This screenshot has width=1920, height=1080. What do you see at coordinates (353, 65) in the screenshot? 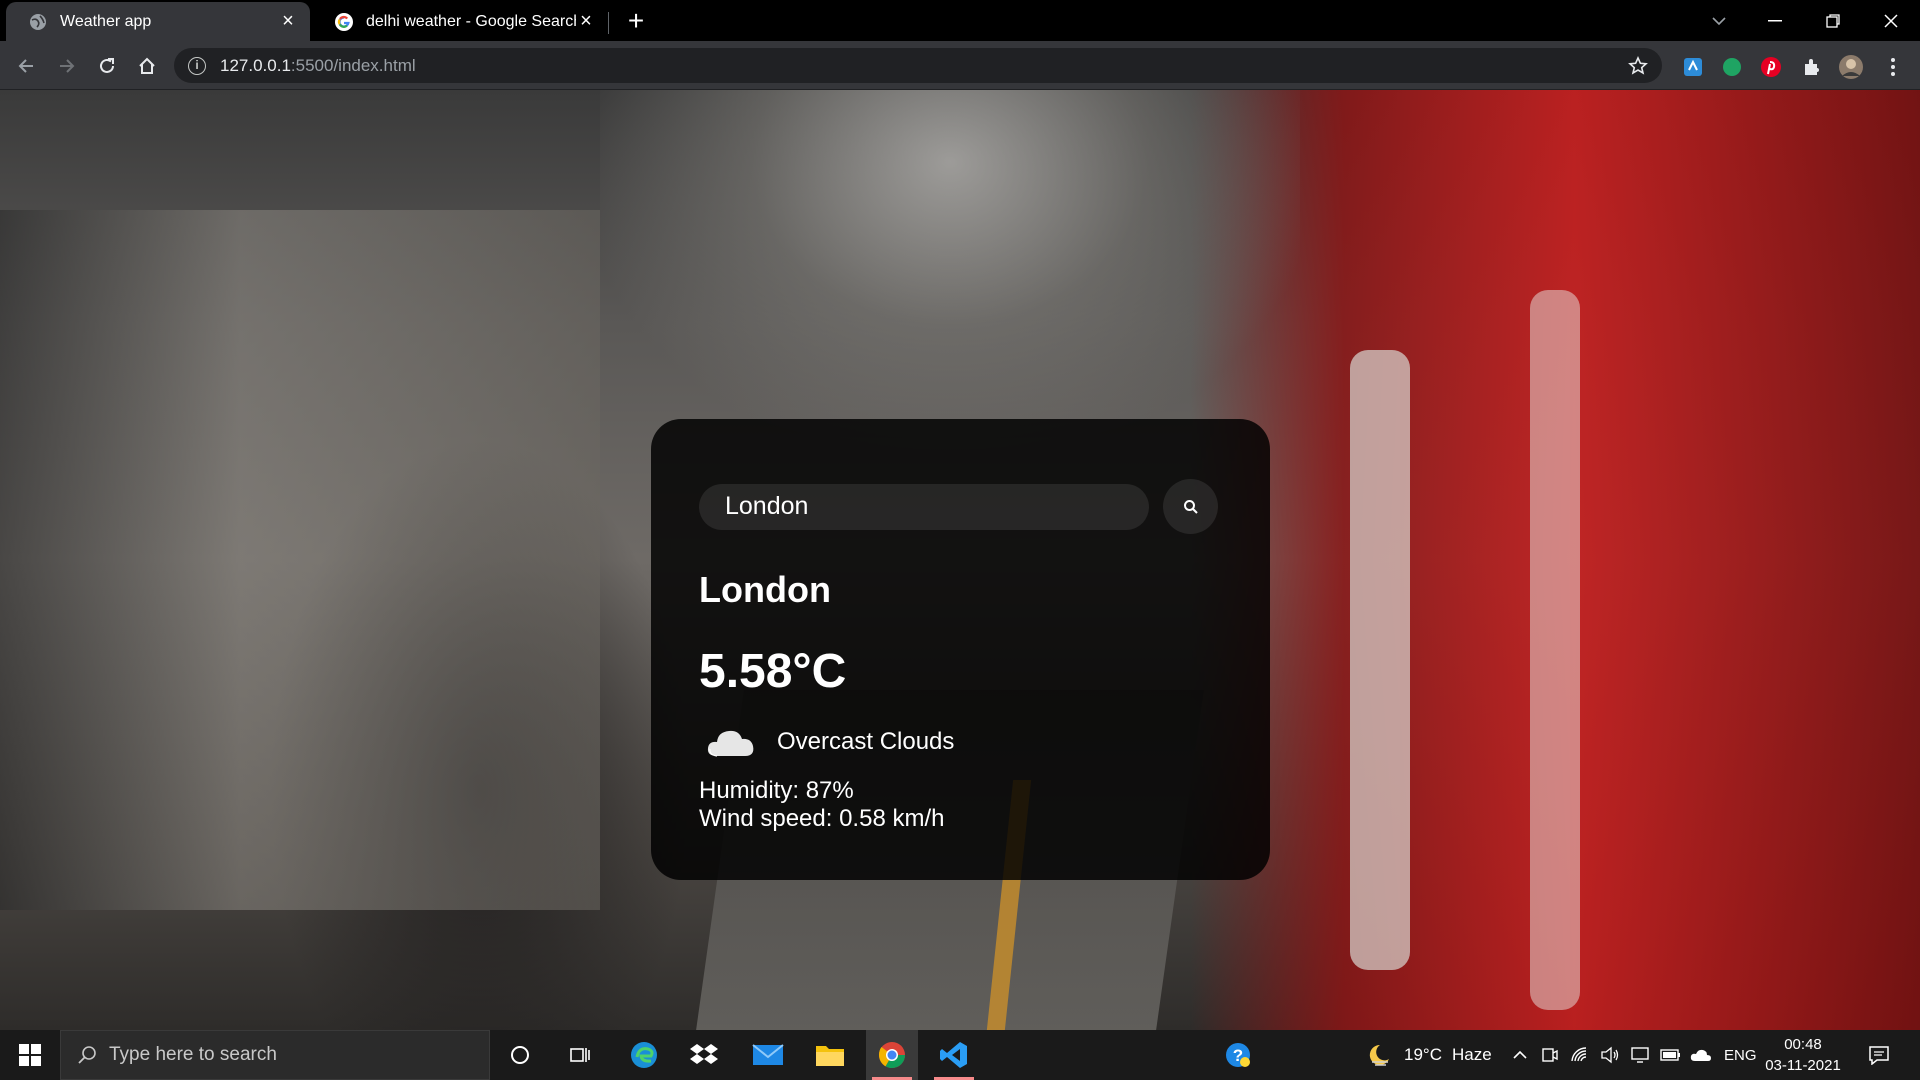
I see `url-path: :5500/index.html` at bounding box center [353, 65].